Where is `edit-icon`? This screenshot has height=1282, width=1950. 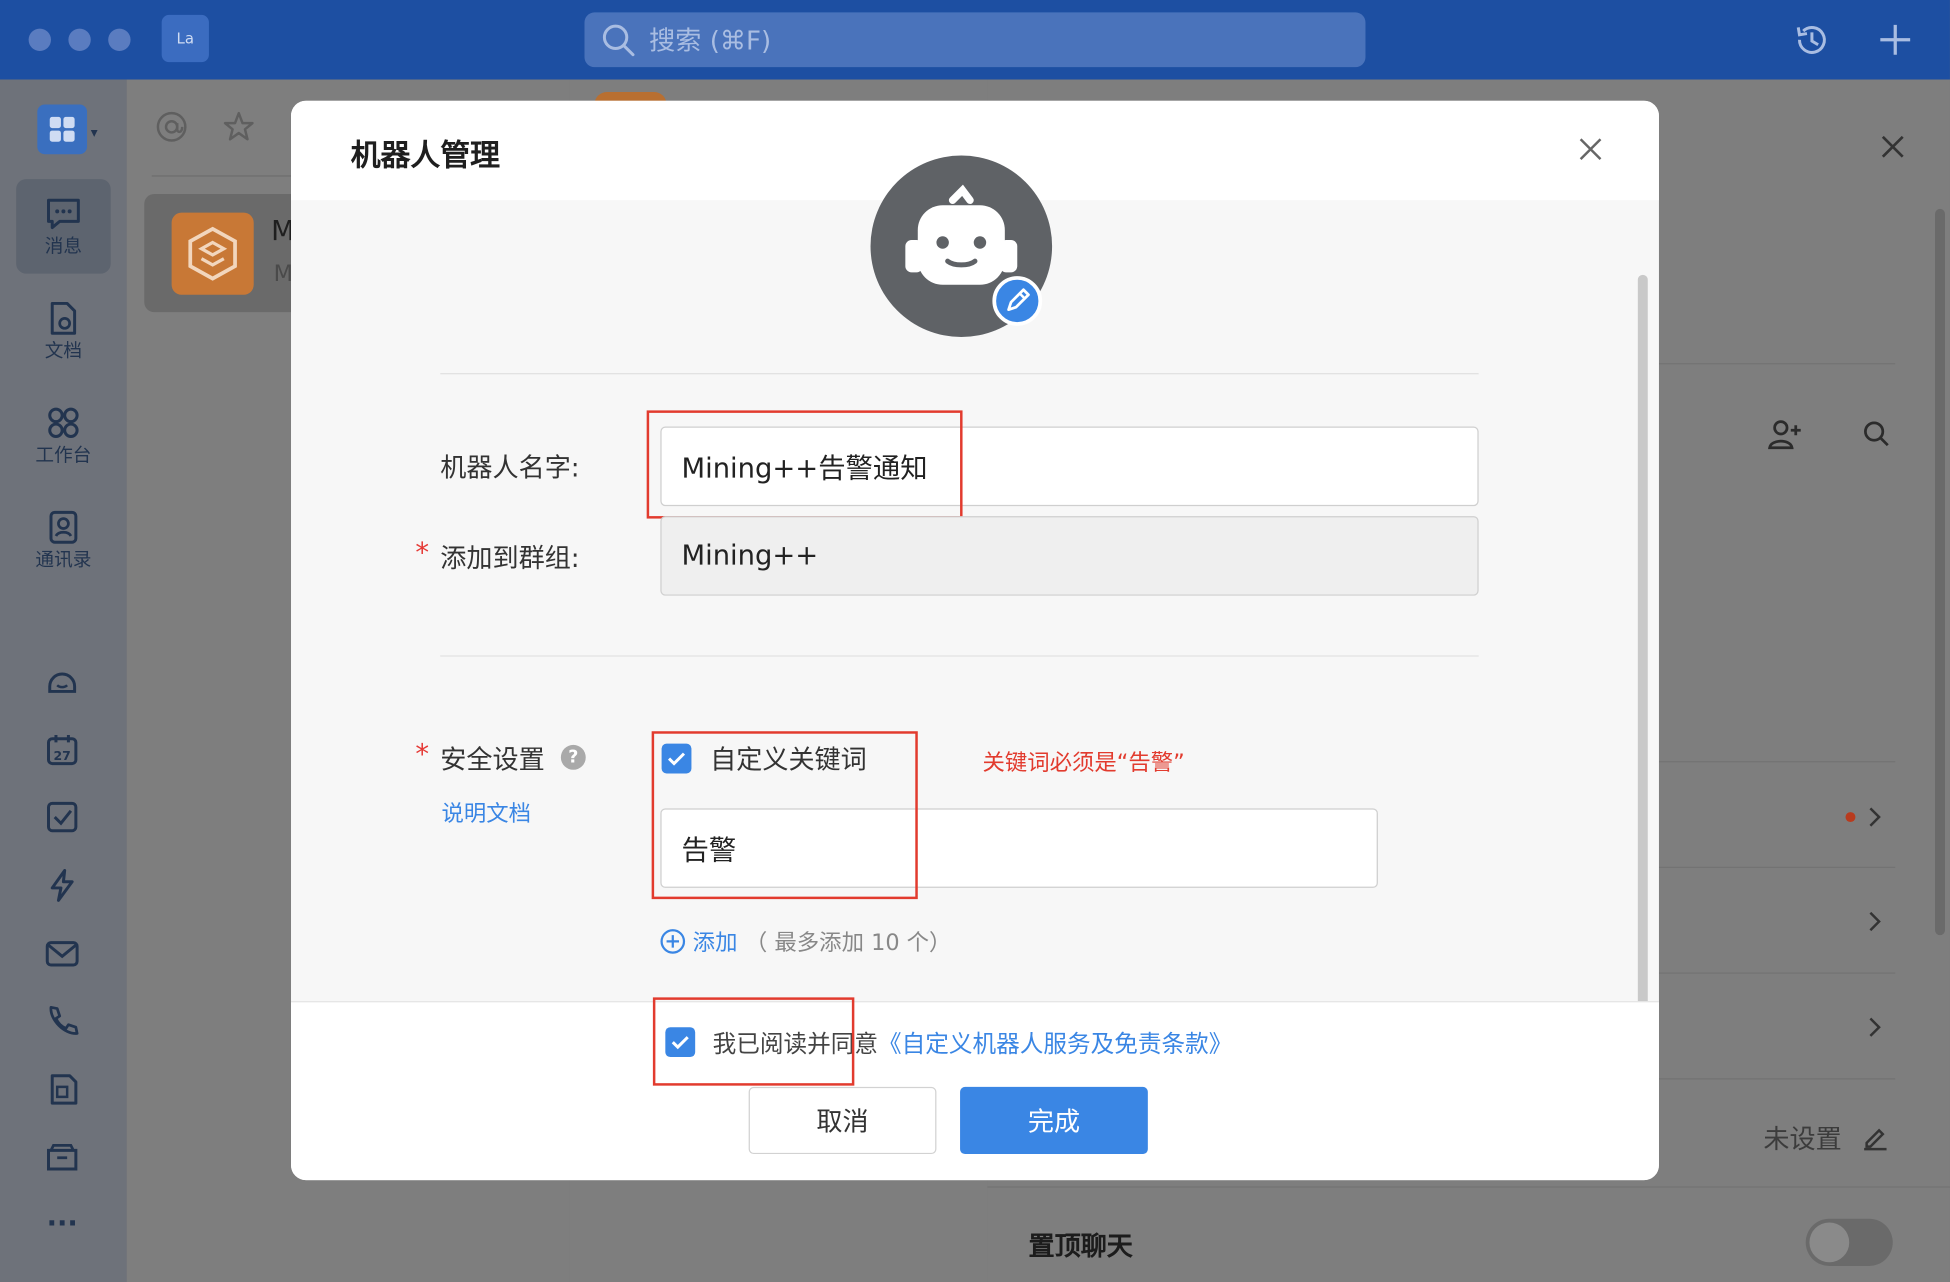
edit-icon is located at coordinates (1875, 1137).